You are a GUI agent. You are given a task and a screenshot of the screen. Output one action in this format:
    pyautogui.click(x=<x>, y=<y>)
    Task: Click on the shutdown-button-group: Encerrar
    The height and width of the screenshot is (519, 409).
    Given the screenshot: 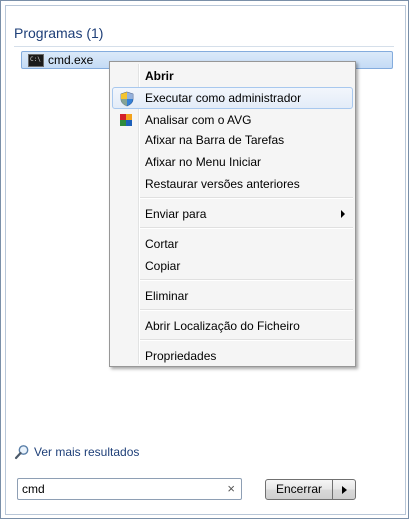 What is the action you would take?
    pyautogui.click(x=311, y=489)
    